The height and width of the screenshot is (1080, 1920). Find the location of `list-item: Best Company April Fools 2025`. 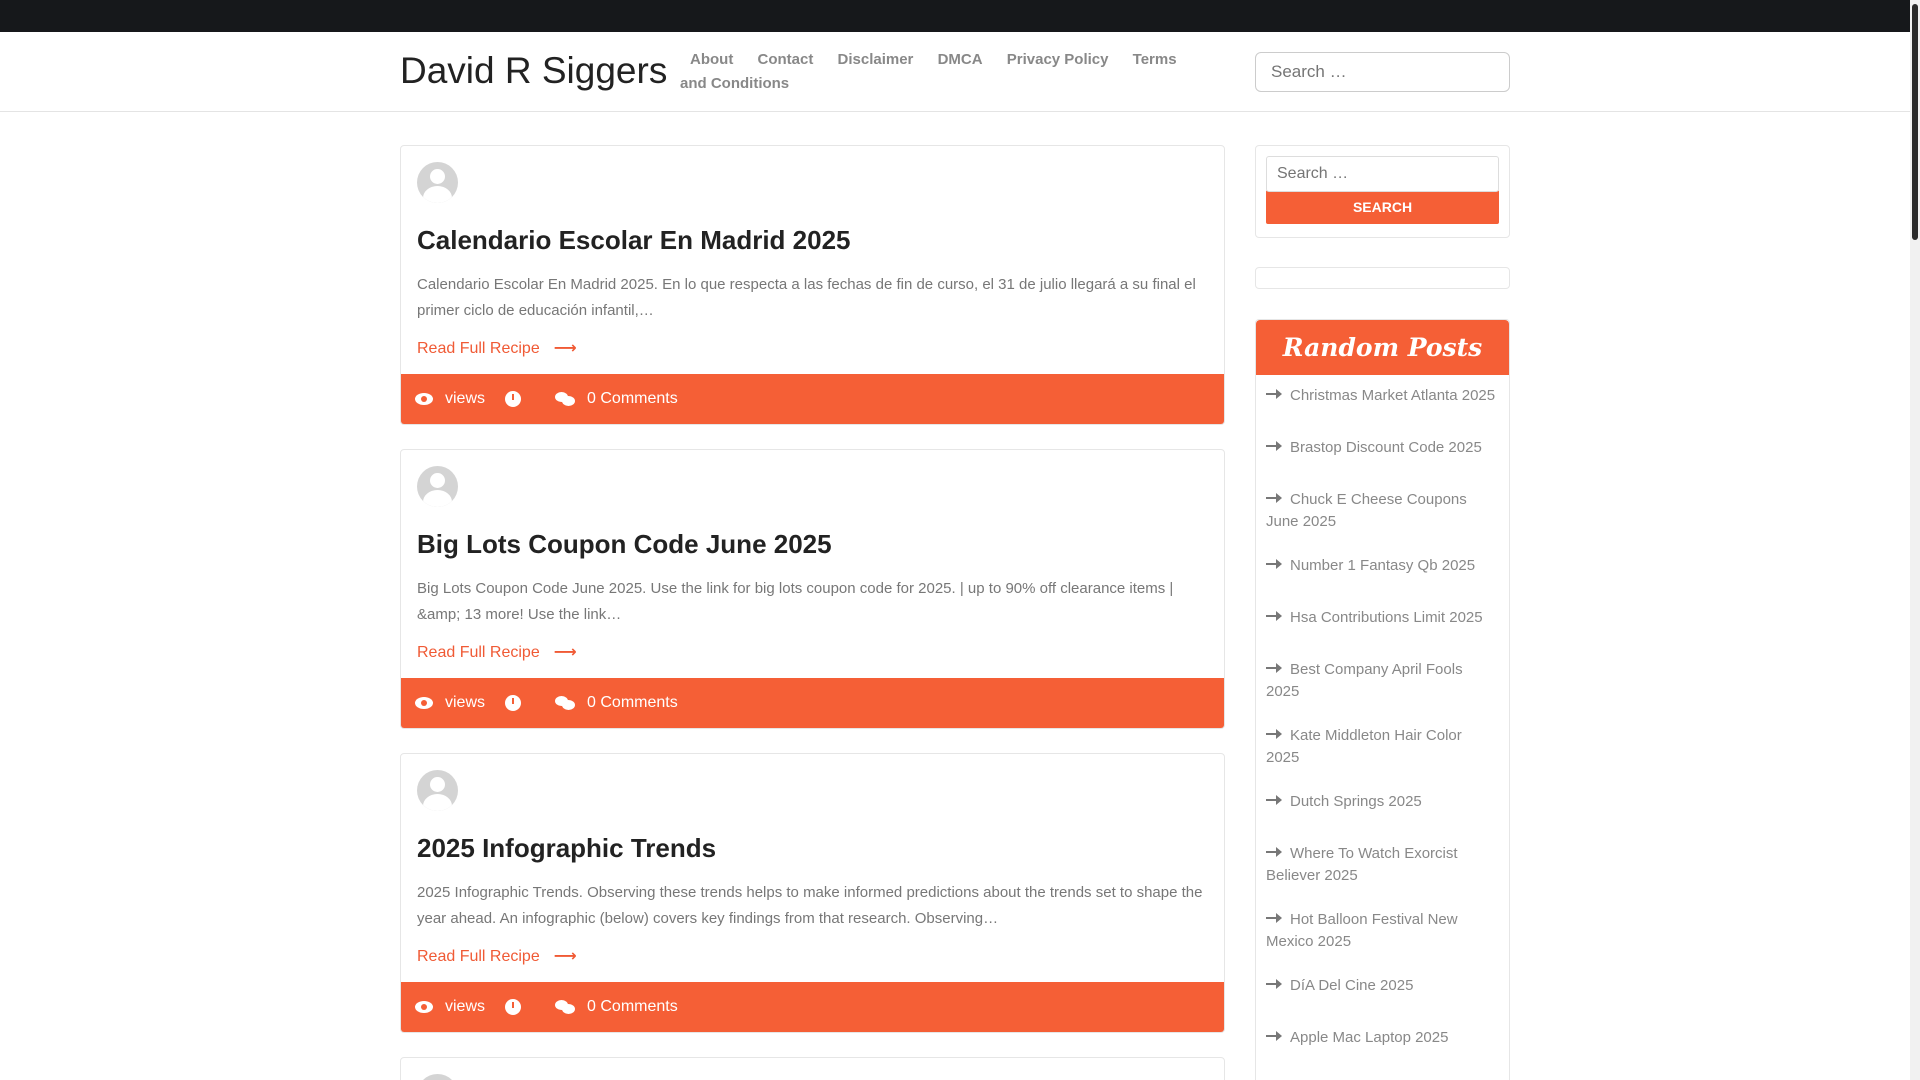

list-item: Best Company April Fools 2025 is located at coordinates (1382, 682).